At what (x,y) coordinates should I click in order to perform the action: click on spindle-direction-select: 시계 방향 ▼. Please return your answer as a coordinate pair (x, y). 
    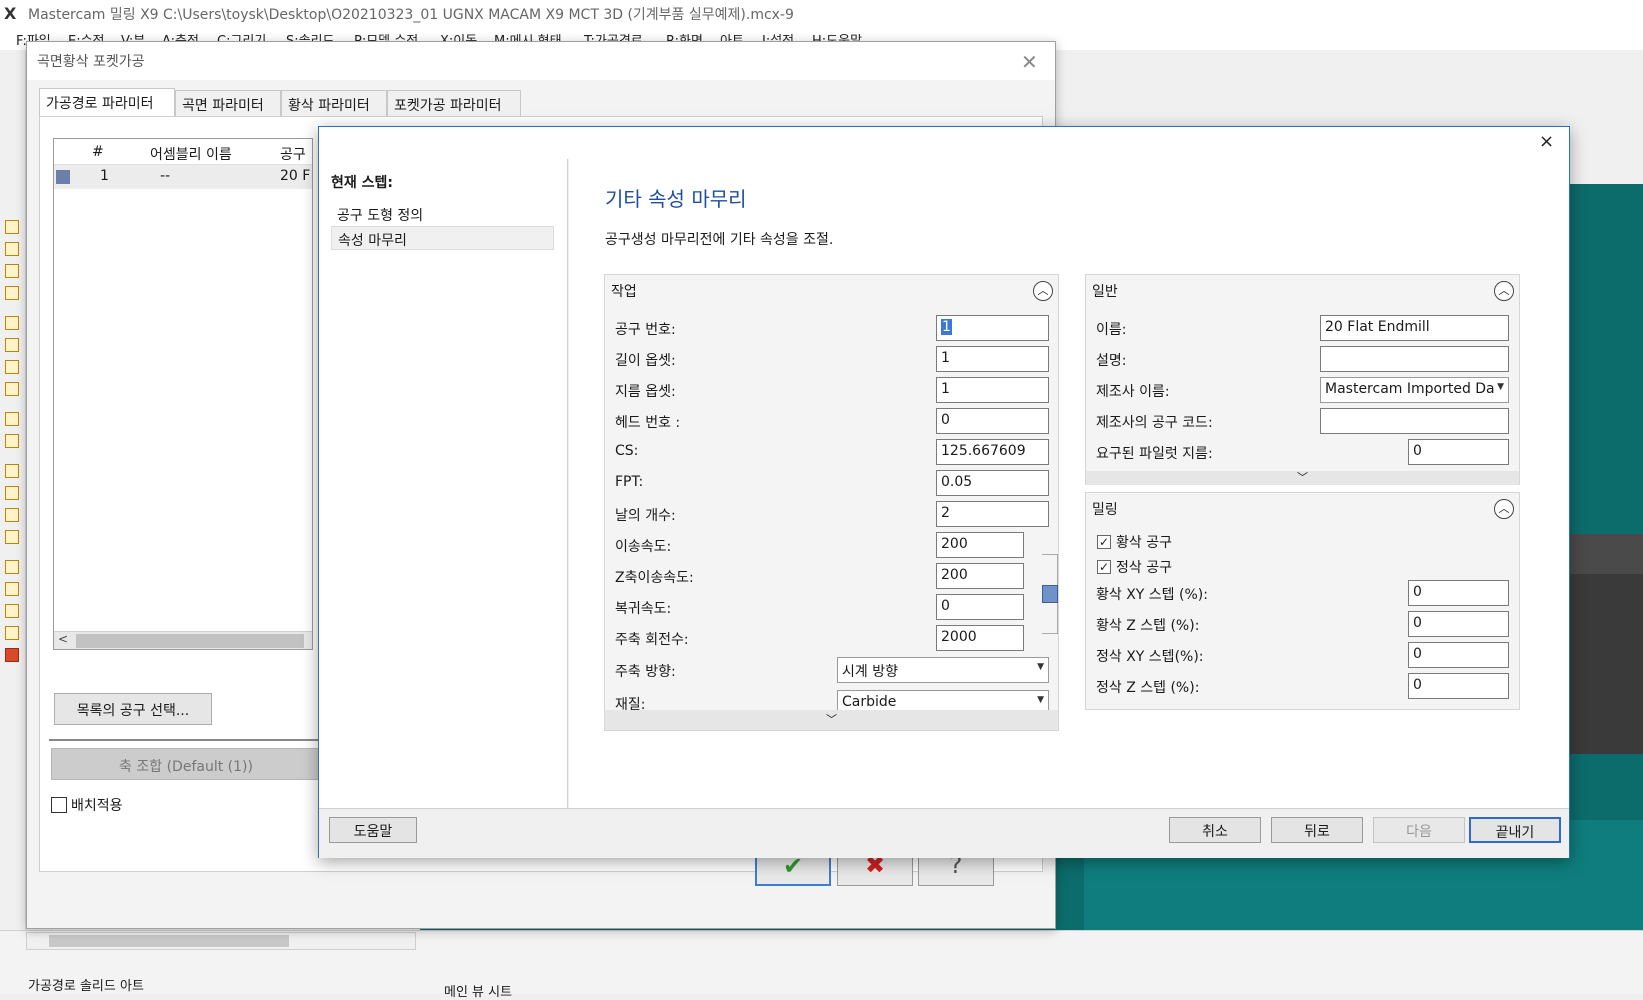
    Looking at the image, I should click on (943, 670).